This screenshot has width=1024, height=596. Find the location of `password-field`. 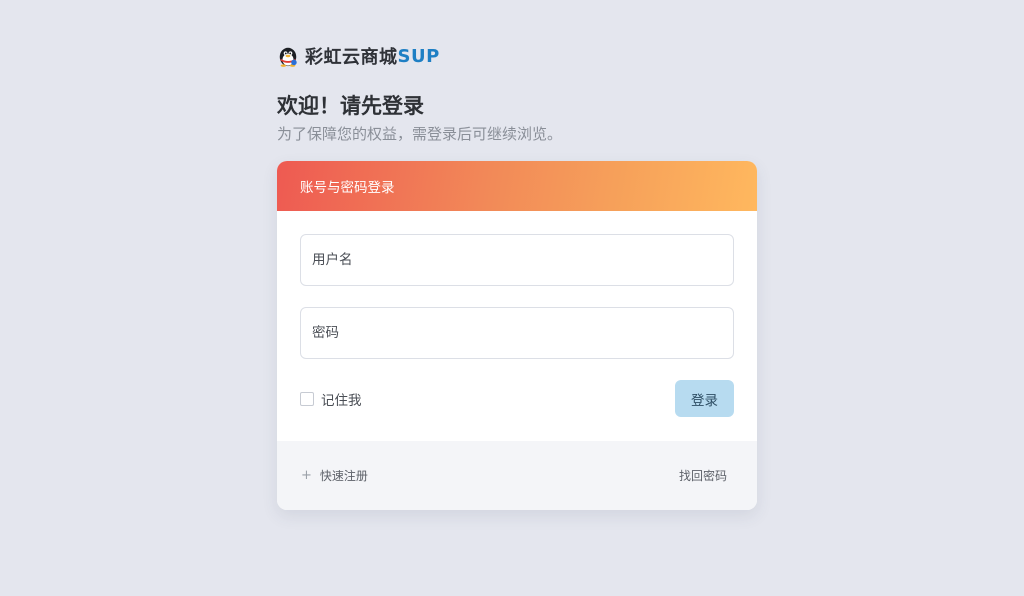

password-field is located at coordinates (517, 333).